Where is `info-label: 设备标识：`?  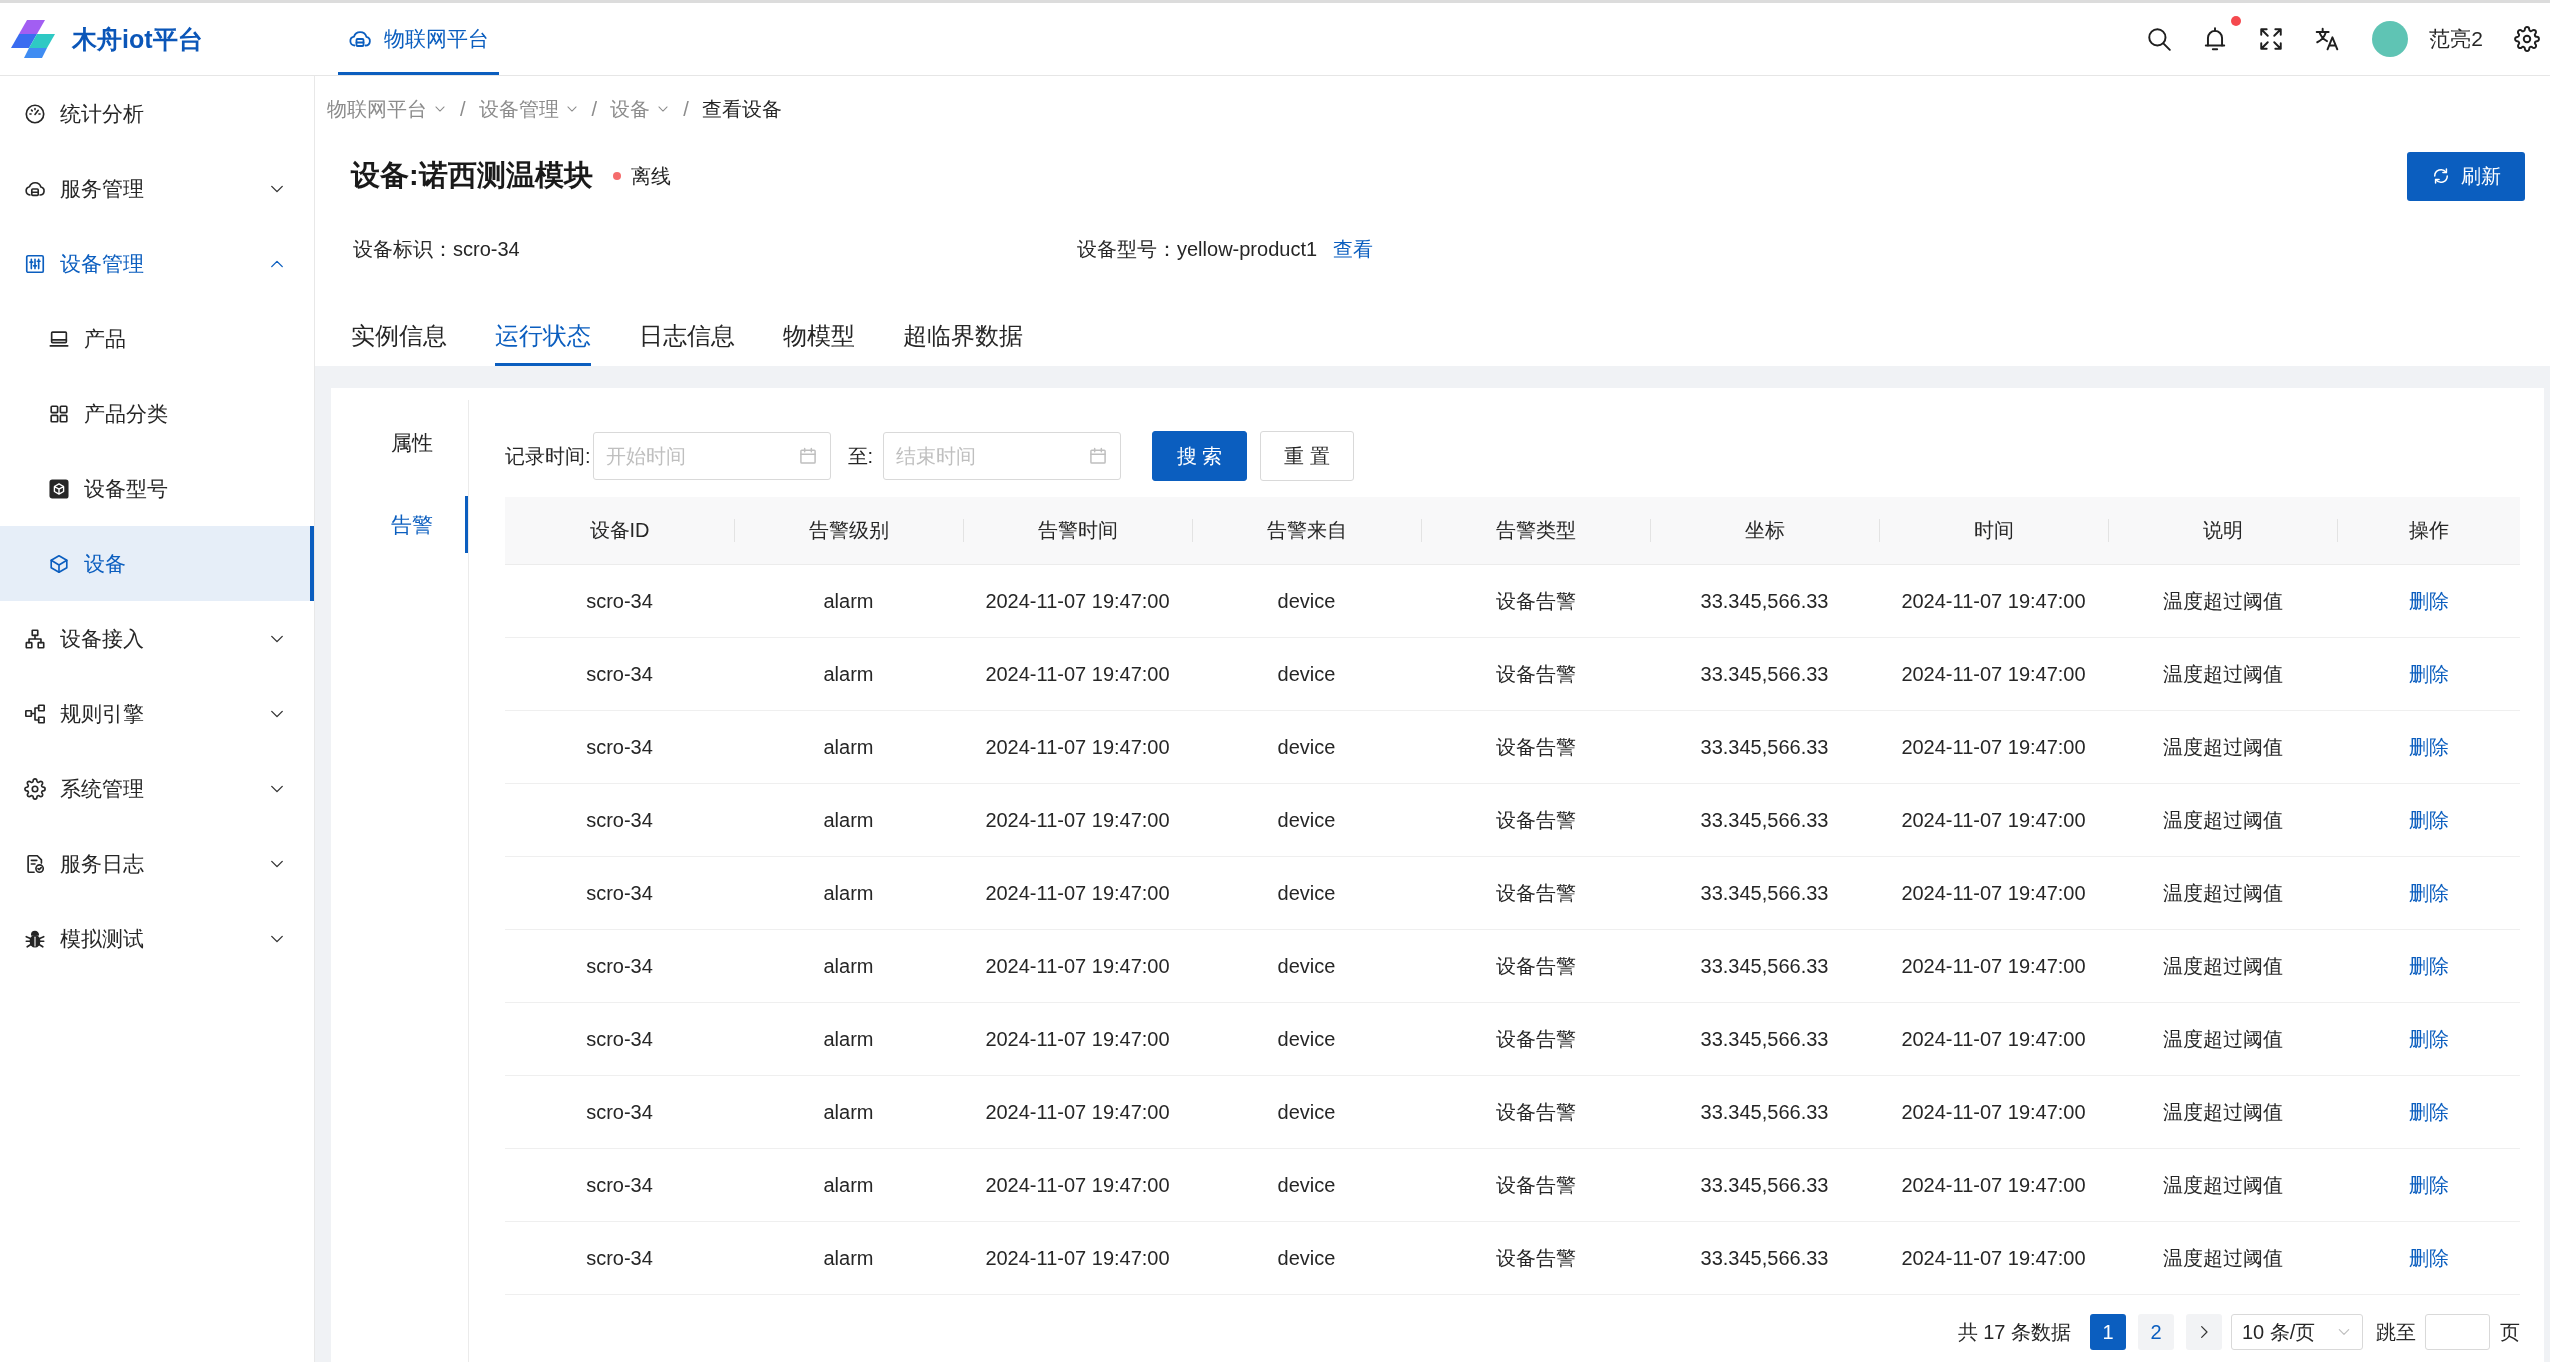 info-label: 设备标识： is located at coordinates (403, 249).